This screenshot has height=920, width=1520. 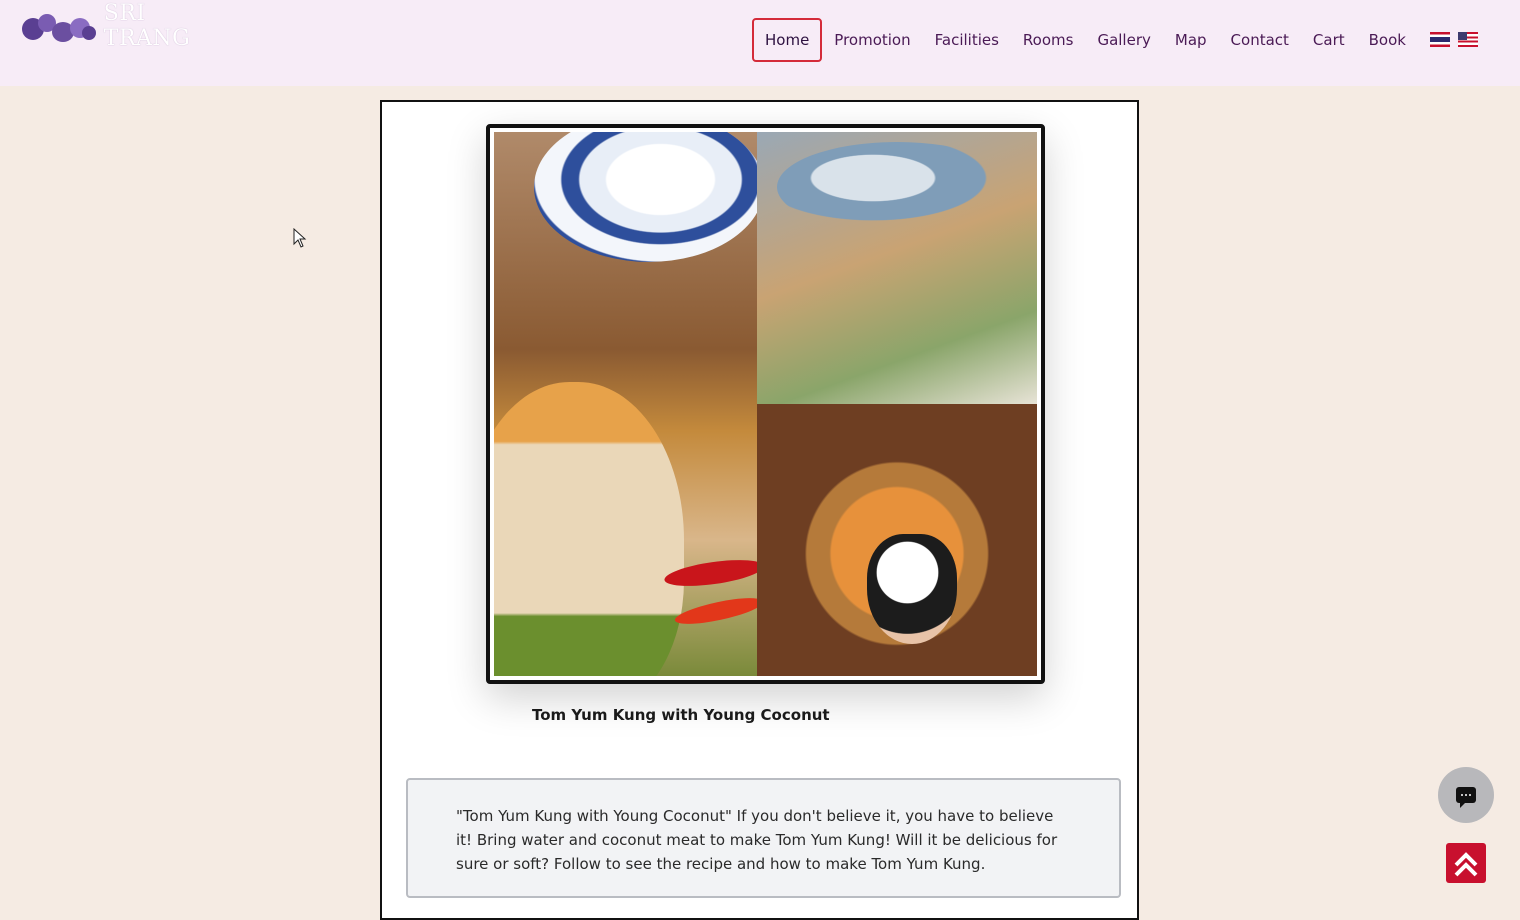 What do you see at coordinates (787, 40) in the screenshot?
I see `nav-home: Home` at bounding box center [787, 40].